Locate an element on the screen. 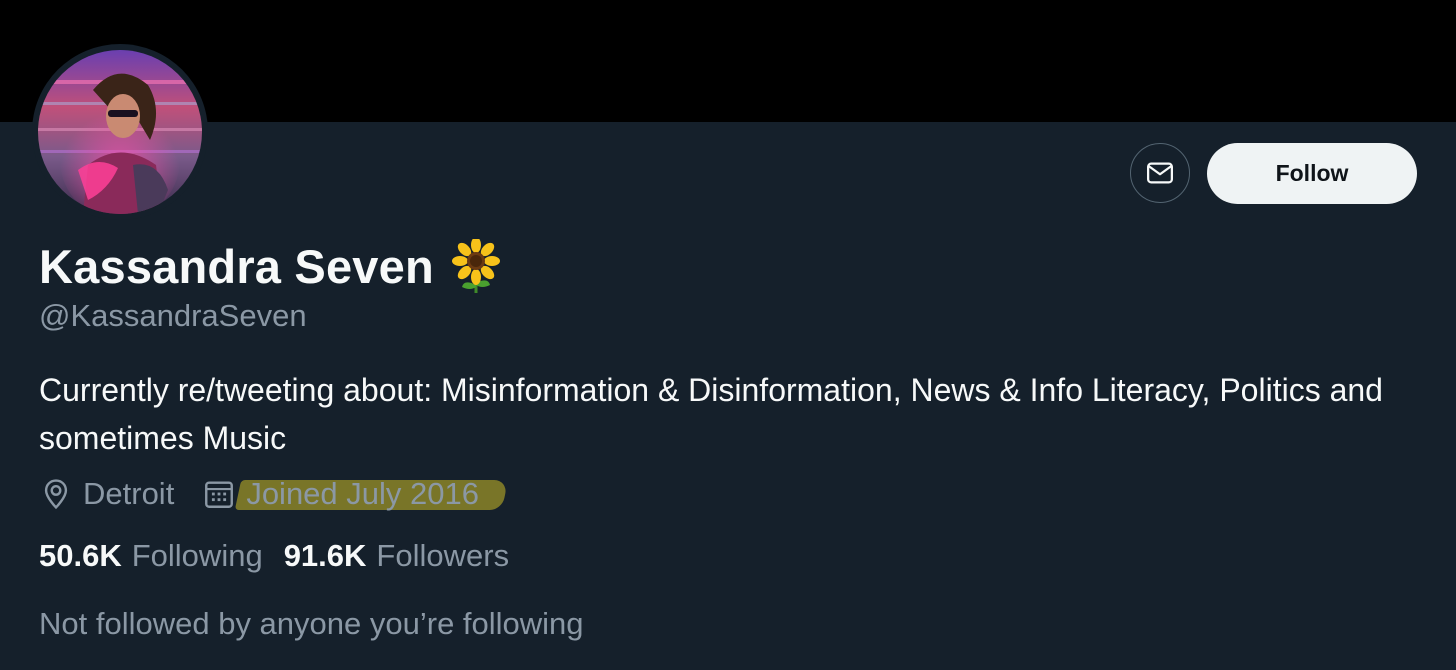 This screenshot has width=1456, height=670. follow-button: Follow is located at coordinates (1312, 173).